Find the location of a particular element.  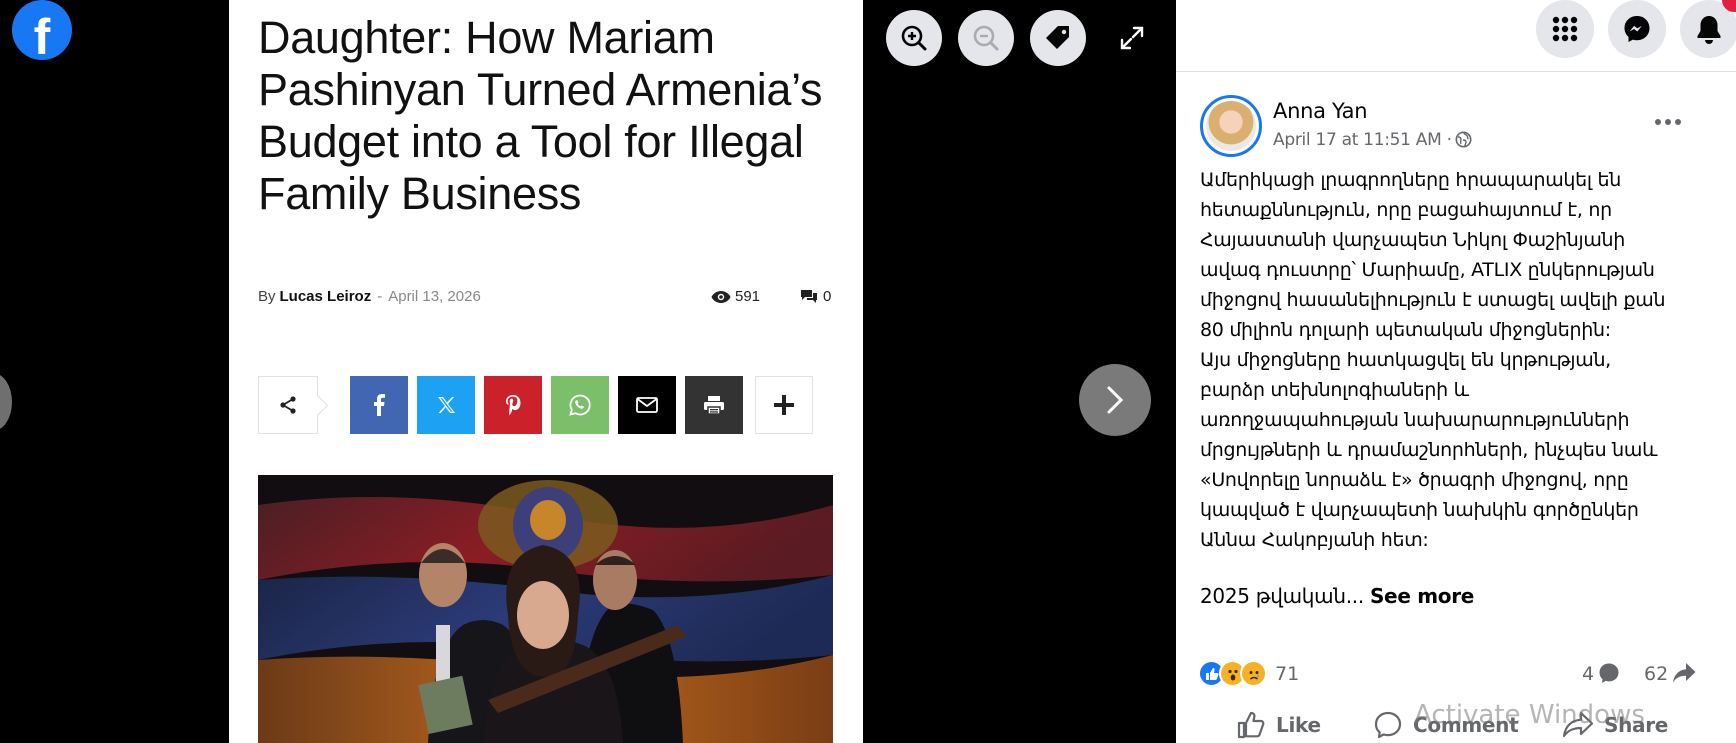

comment-count-value: 0 is located at coordinates (827, 296).